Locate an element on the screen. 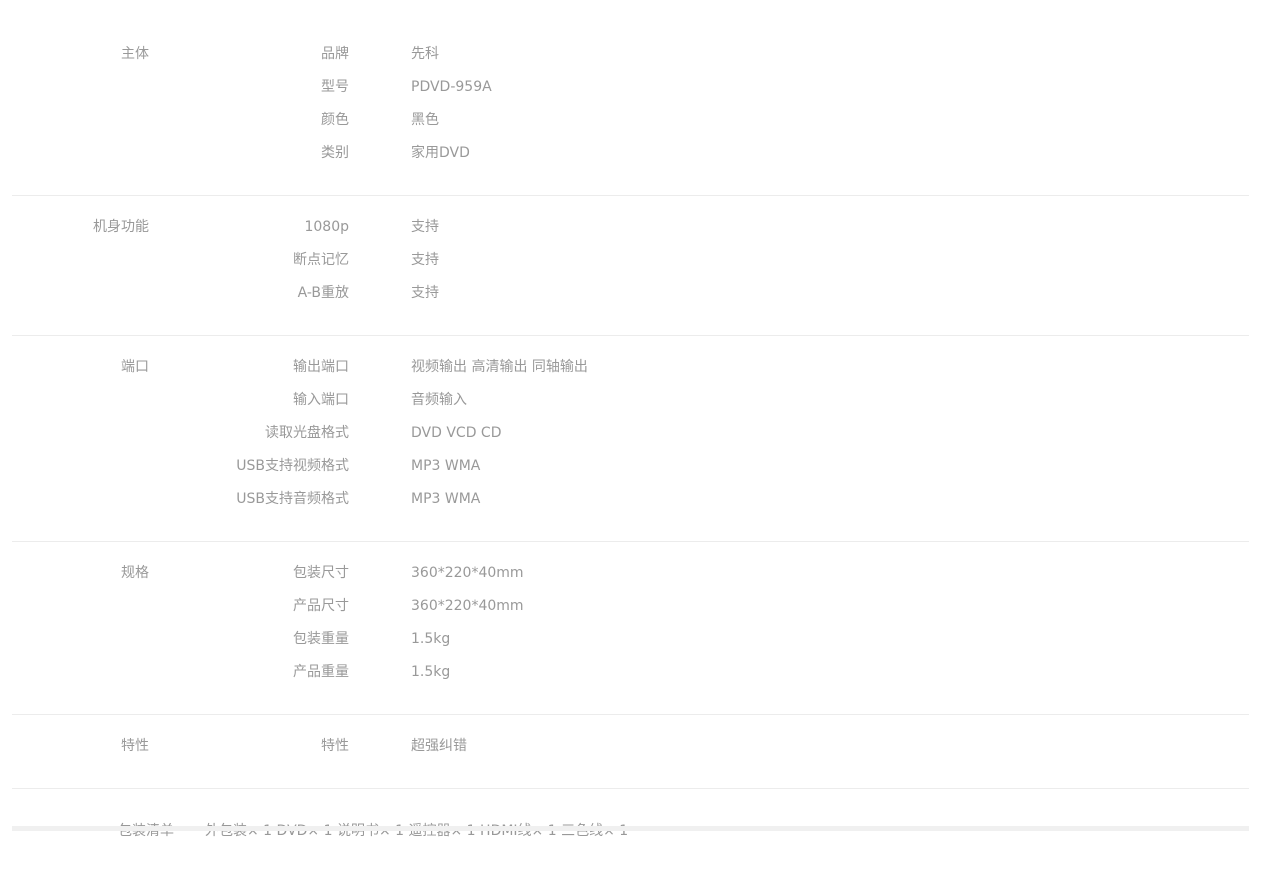 The height and width of the screenshot is (875, 1266). spec-key: 输出端口 is located at coordinates (321, 367).